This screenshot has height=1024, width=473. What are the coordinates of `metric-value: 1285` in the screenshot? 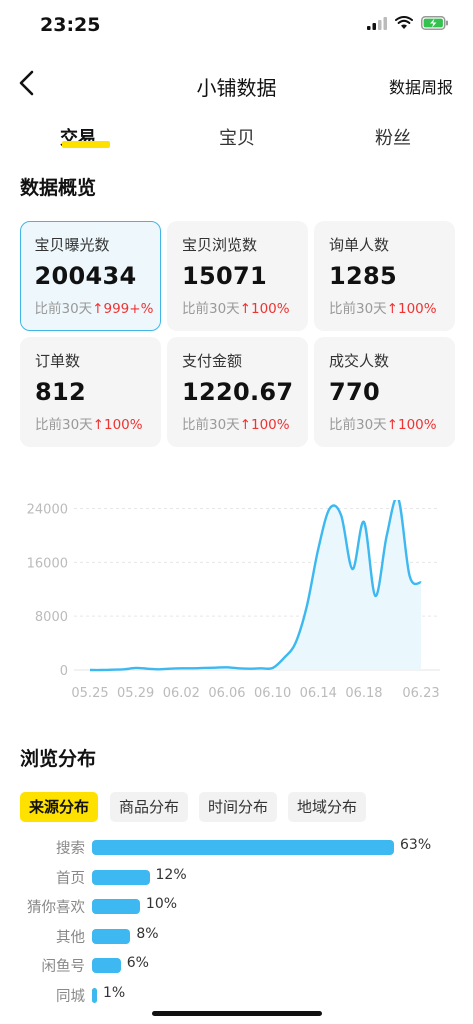 It's located at (363, 276).